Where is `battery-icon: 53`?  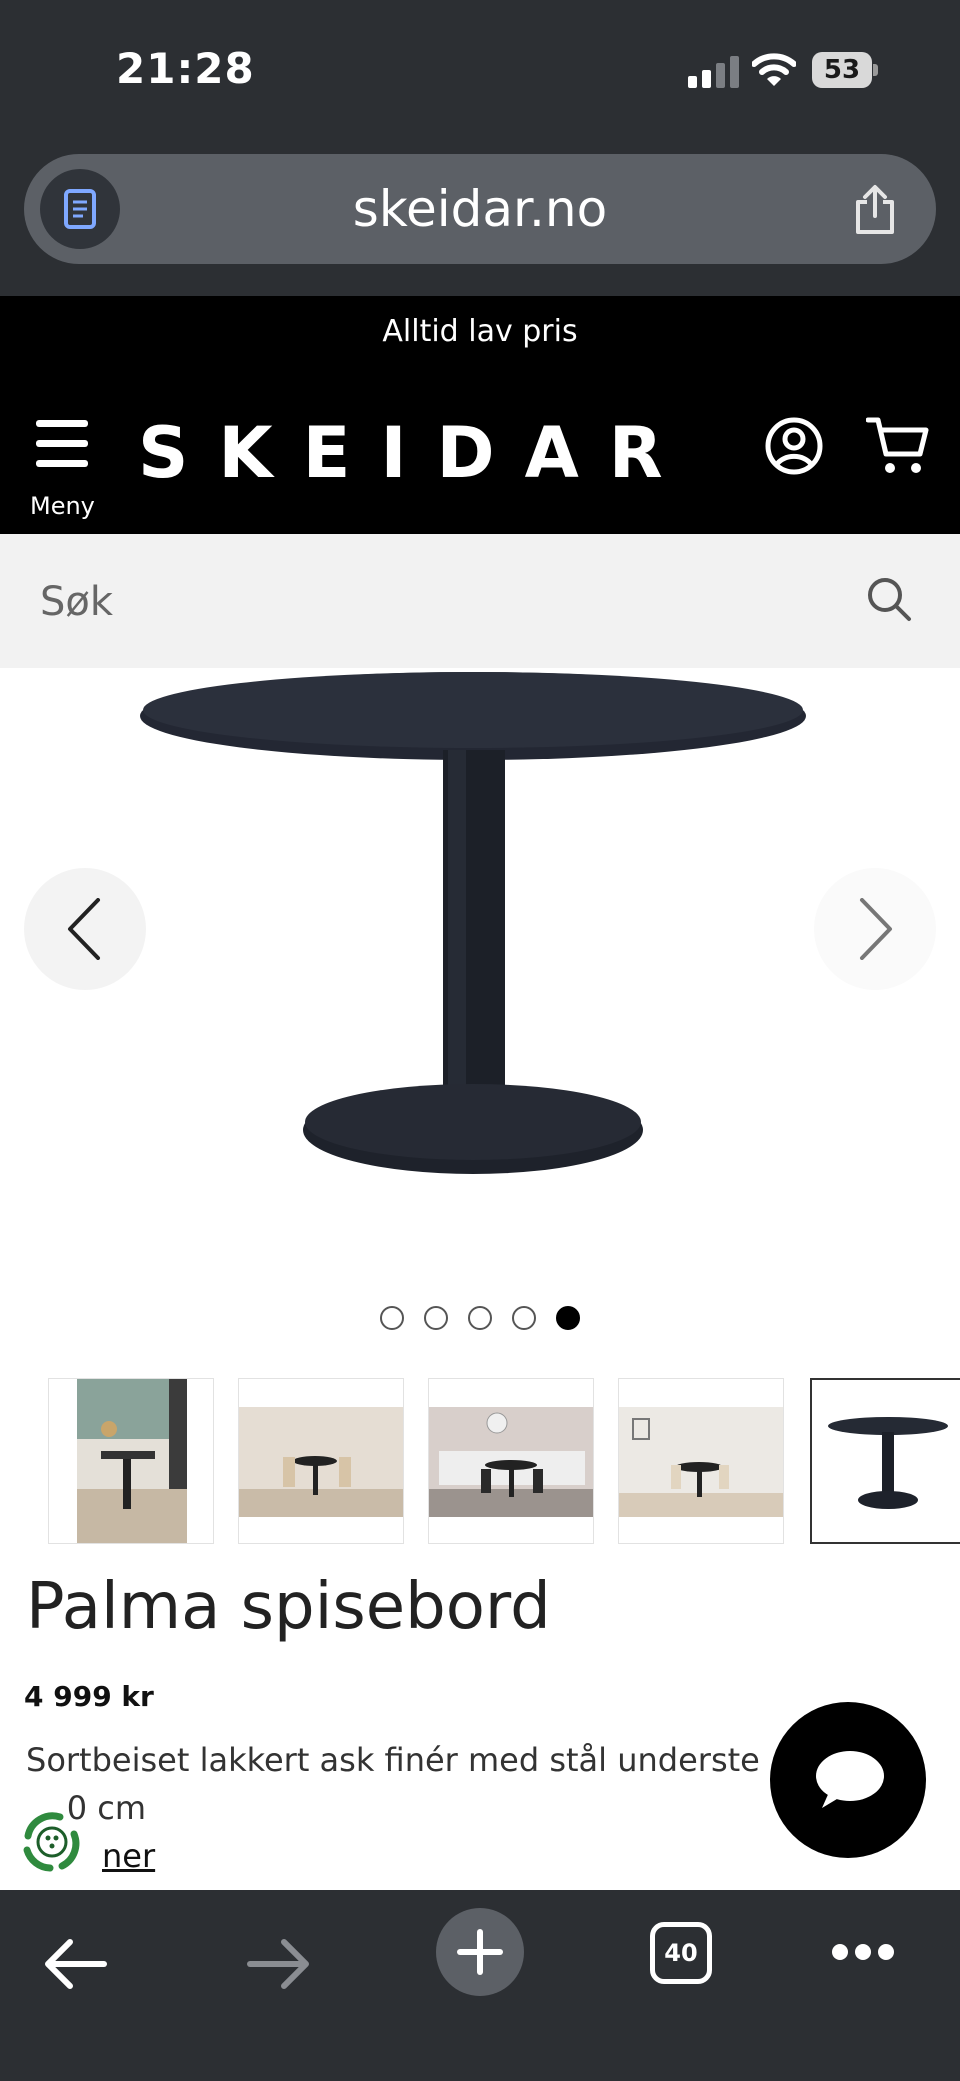
battery-icon: 53 is located at coordinates (845, 70).